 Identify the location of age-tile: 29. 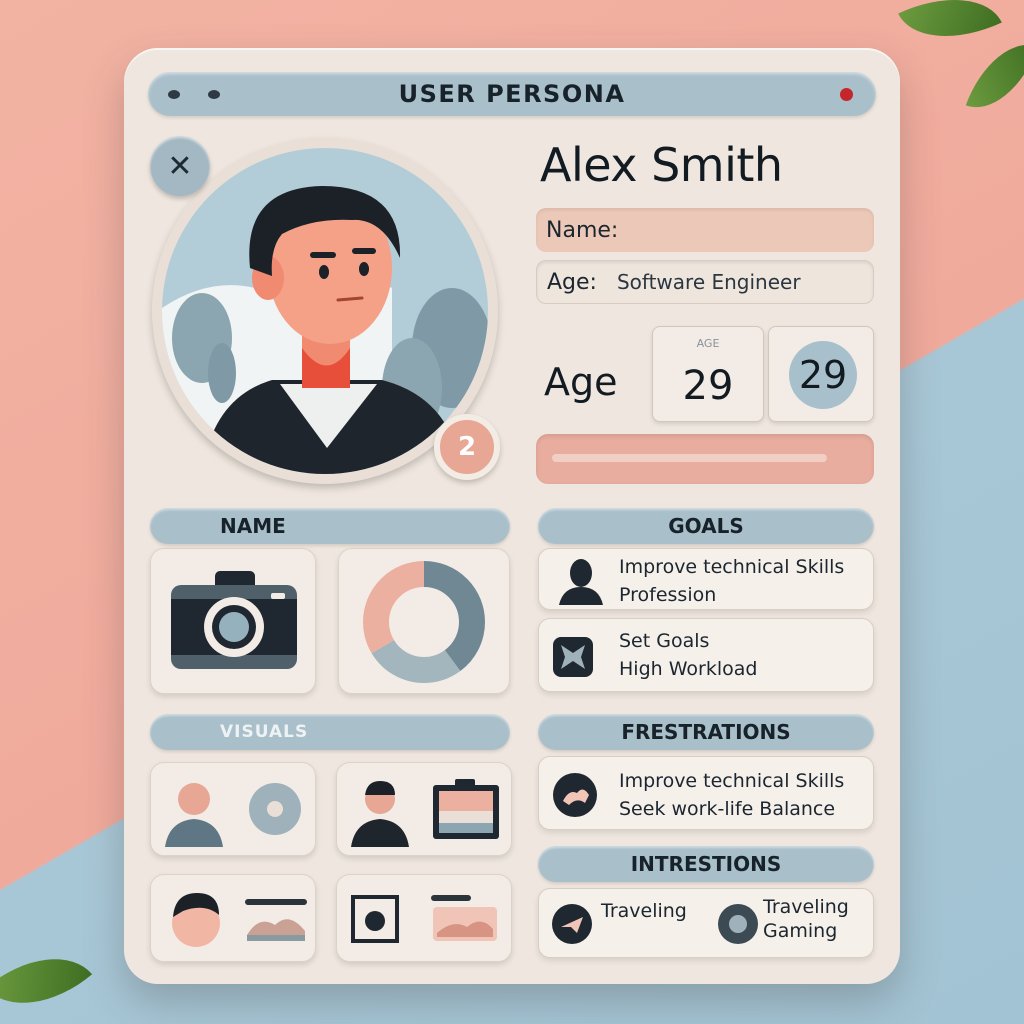
(821, 374).